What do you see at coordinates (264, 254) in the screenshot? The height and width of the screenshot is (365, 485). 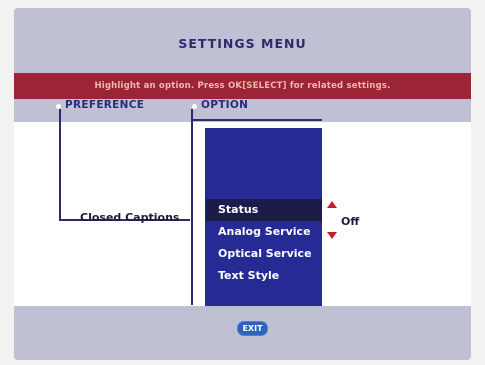 I see `option-optical-service: Optical Service` at bounding box center [264, 254].